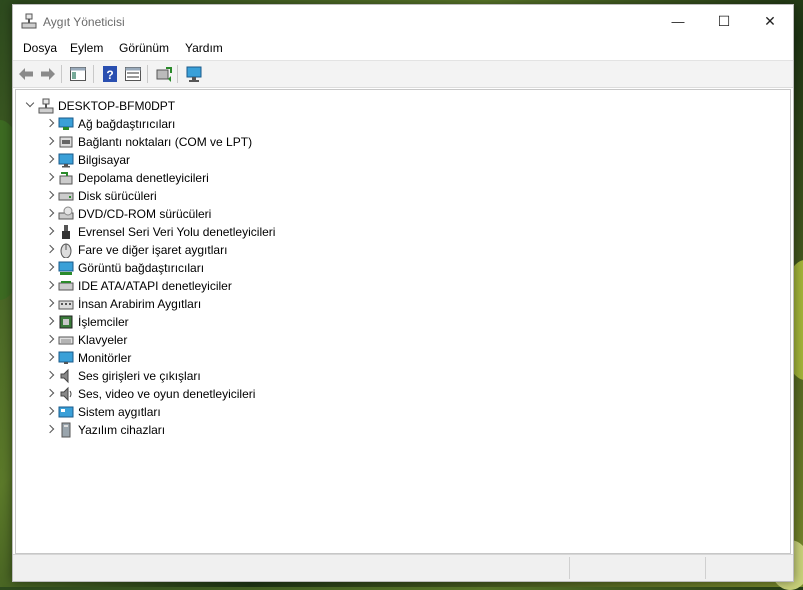 The image size is (803, 590). Describe the element at coordinates (403, 567) in the screenshot. I see `status-bar` at that location.